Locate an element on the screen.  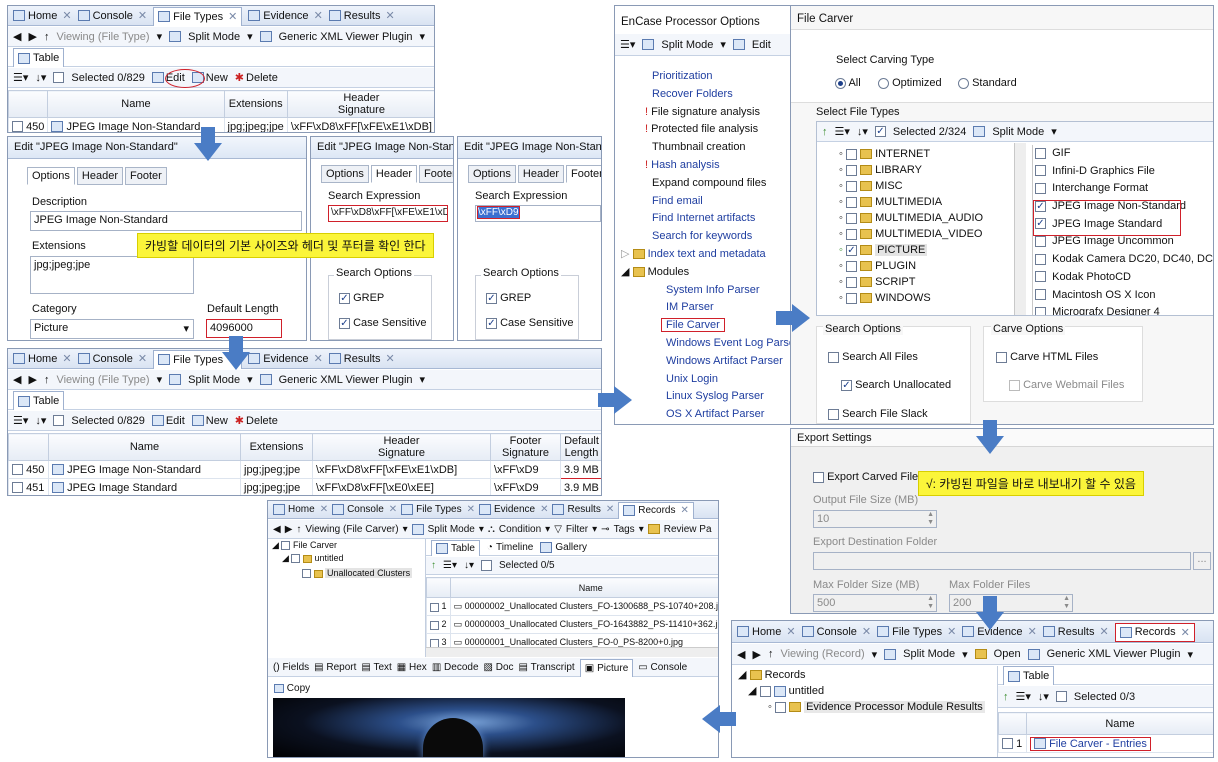
list-item: OS X Artifact Parser is located at coordinates (706, 415).